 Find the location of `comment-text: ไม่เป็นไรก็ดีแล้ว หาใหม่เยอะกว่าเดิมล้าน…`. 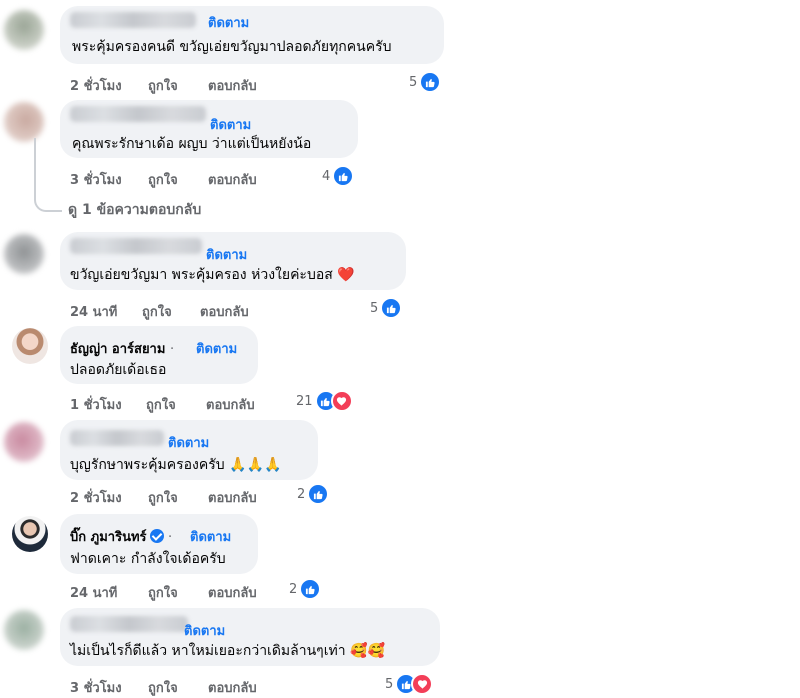

comment-text: ไม่เป็นไรก็ดีแล้ว หาใหม่เยอะกว่าเดิมล้าน… is located at coordinates (227, 651).